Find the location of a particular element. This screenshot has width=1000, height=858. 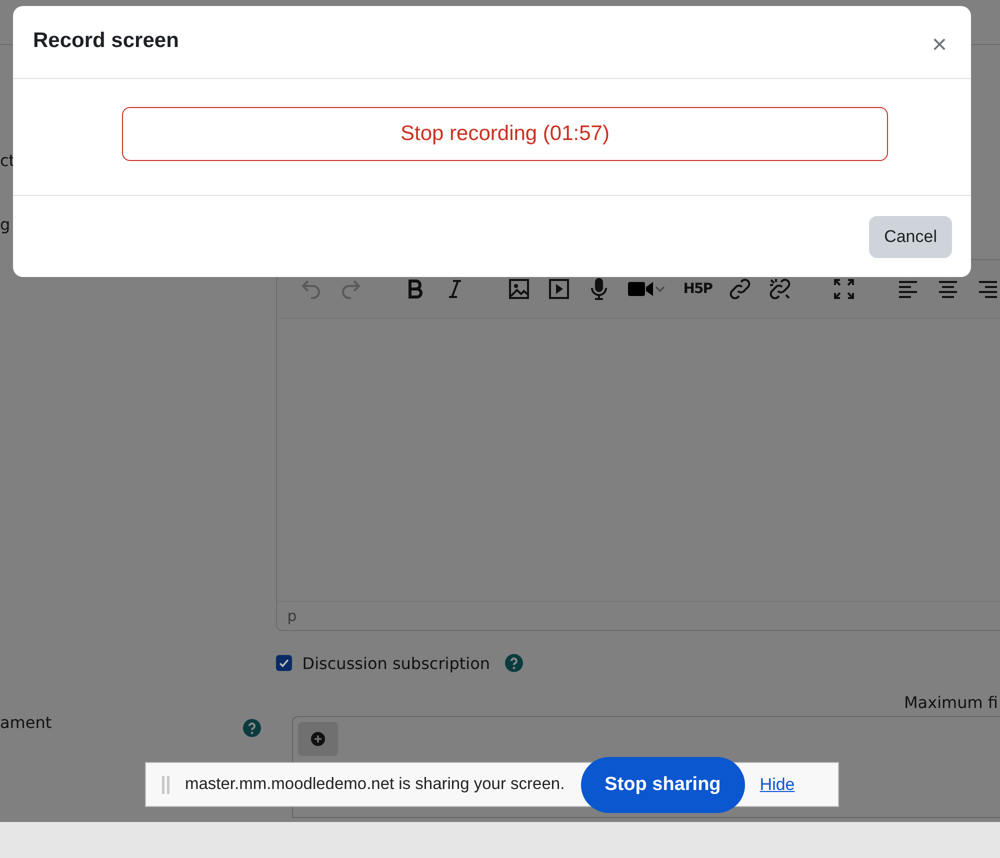

h5p-button: H5P is located at coordinates (697, 289).